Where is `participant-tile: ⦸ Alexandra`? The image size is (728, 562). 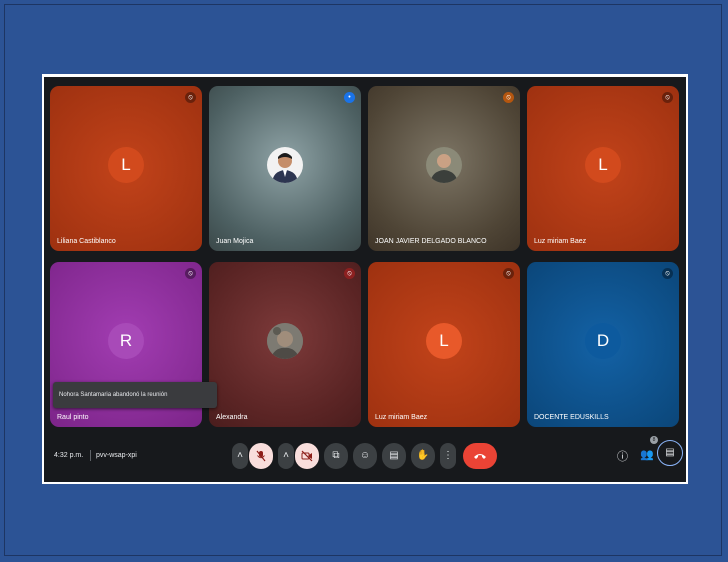
participant-tile: ⦸ Alexandra is located at coordinates (285, 344).